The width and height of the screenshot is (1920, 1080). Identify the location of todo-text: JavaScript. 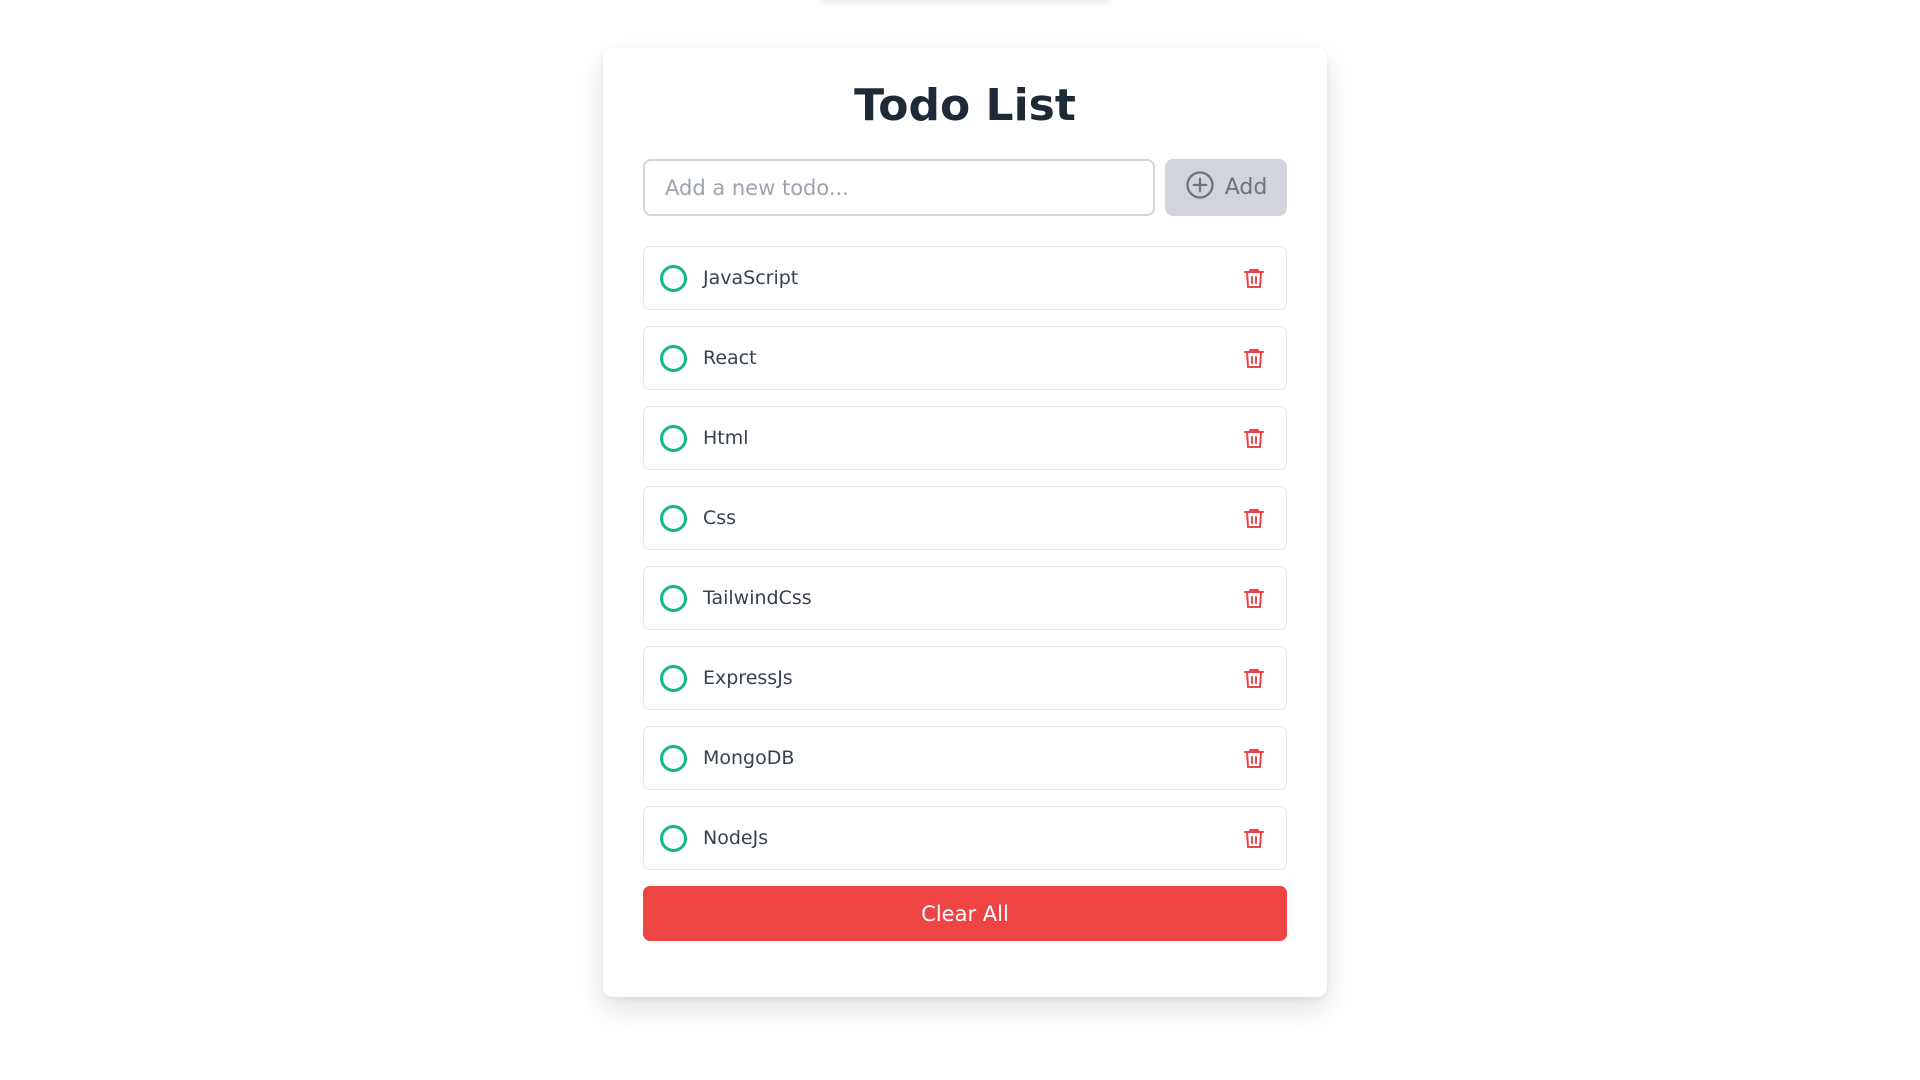
(751, 278).